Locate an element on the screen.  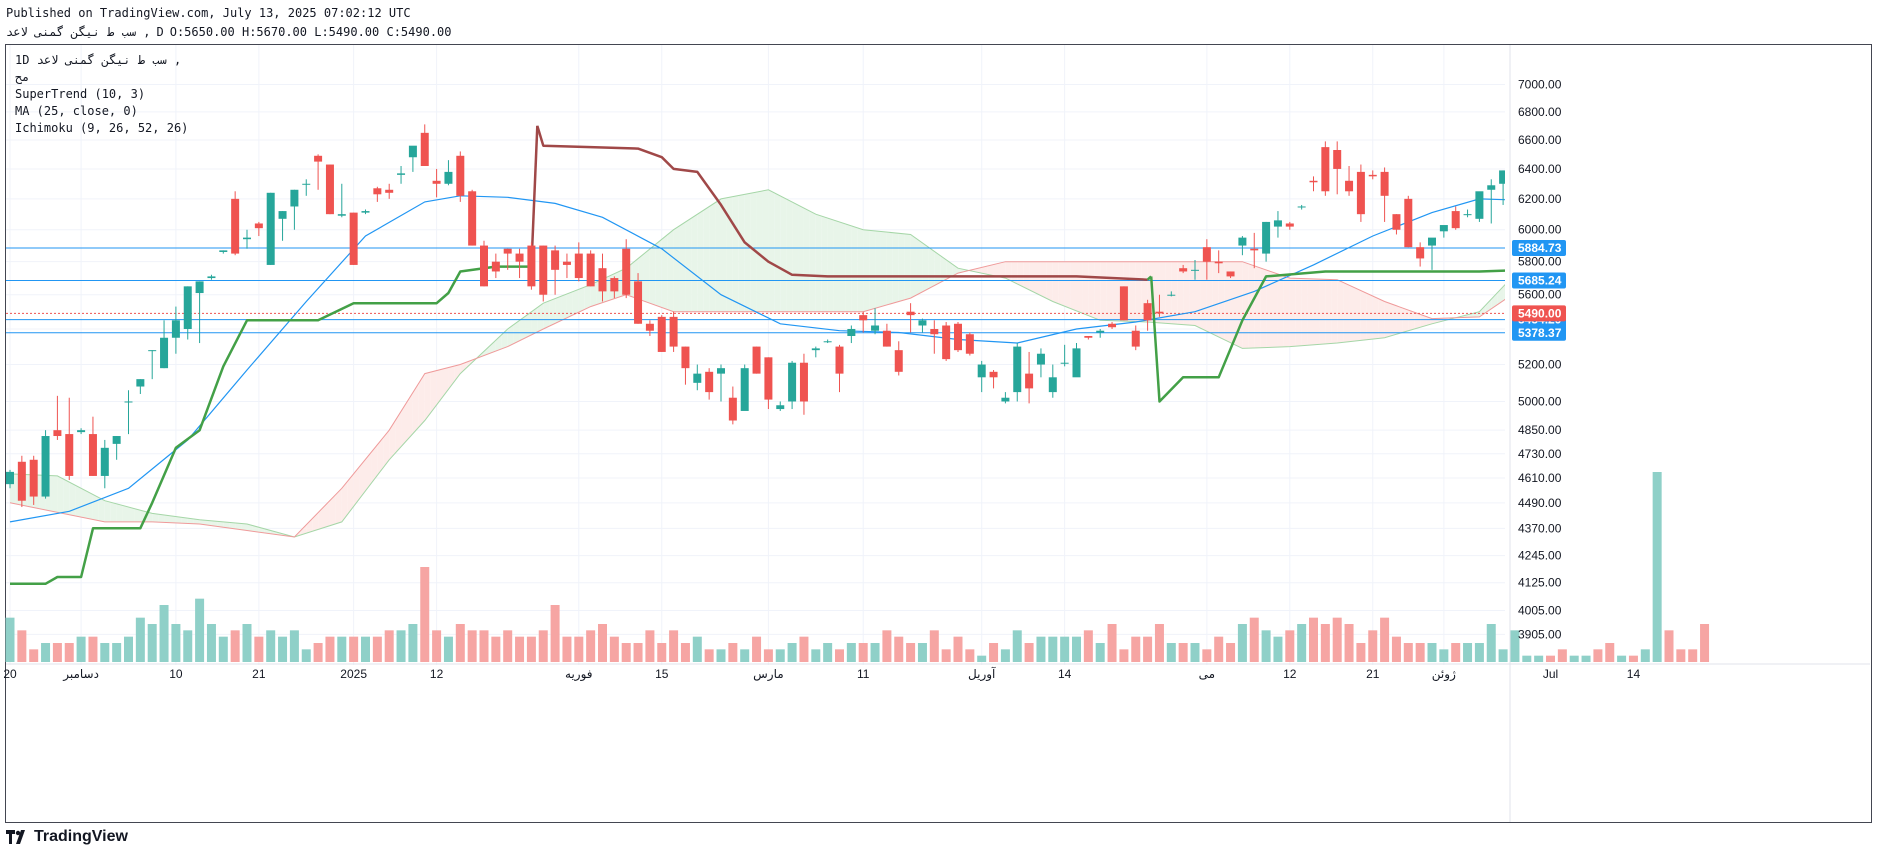
x-tick-label-4: 2025 is located at coordinates (353, 674).